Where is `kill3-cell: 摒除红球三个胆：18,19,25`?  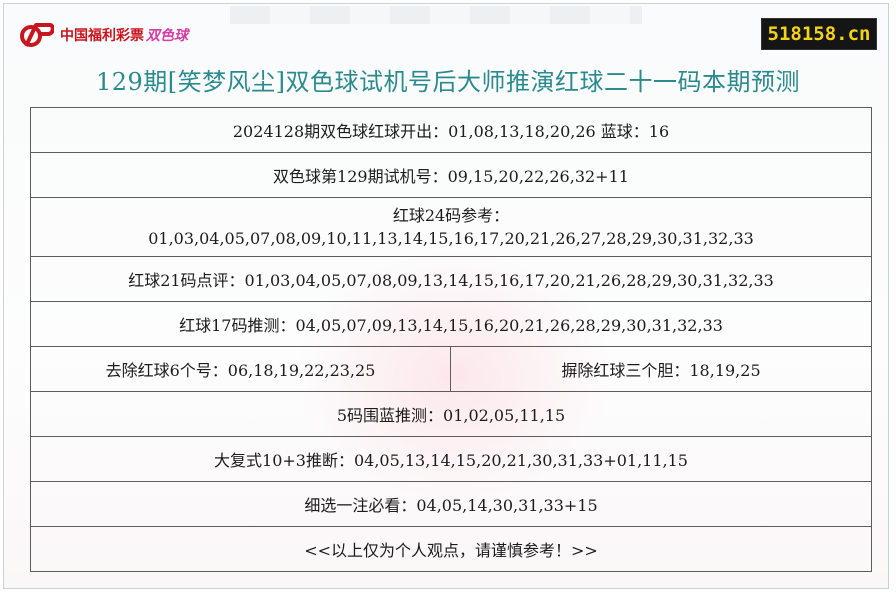 kill3-cell: 摒除红球三个胆：18,19,25 is located at coordinates (661, 369).